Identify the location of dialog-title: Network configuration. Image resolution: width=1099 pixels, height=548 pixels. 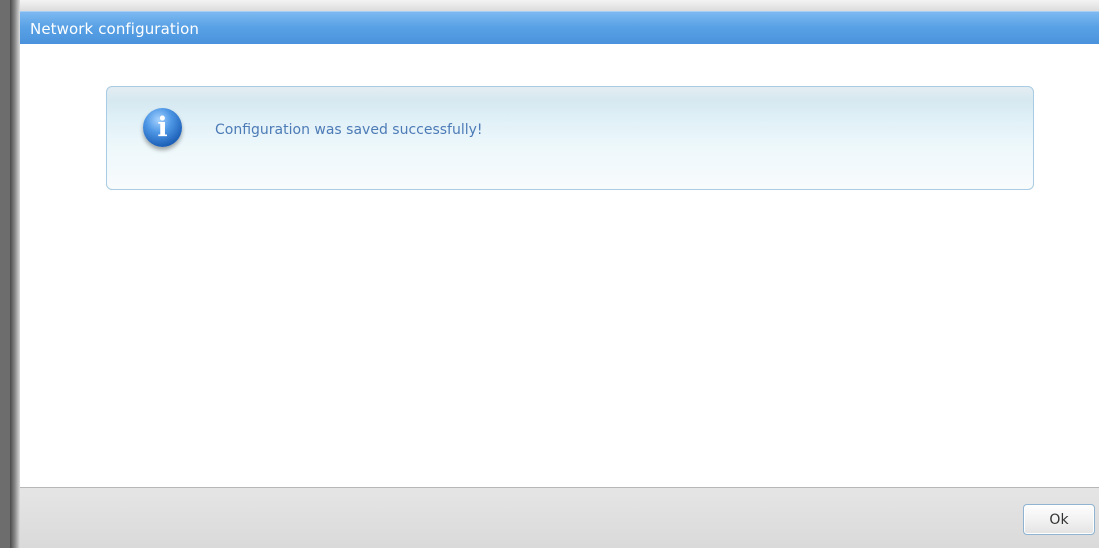
(114, 29).